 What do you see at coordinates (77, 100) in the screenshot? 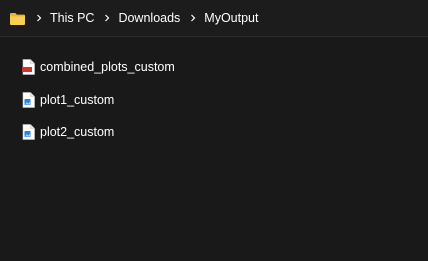
I see `file-name: plot1_custom` at bounding box center [77, 100].